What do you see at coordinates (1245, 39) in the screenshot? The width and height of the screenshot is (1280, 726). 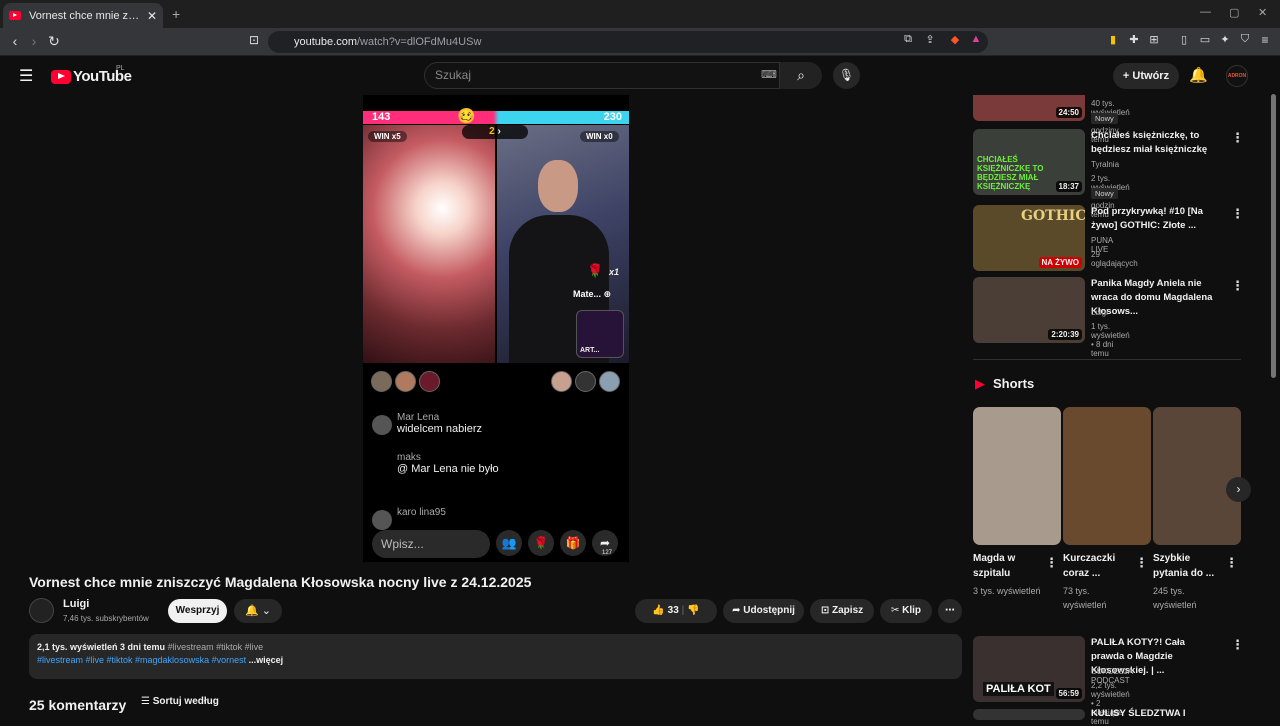 I see `vpn-icon: ⛉` at bounding box center [1245, 39].